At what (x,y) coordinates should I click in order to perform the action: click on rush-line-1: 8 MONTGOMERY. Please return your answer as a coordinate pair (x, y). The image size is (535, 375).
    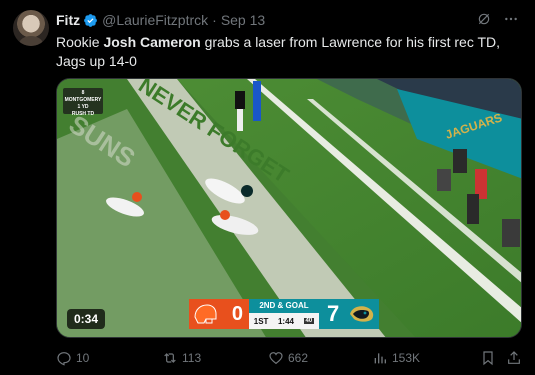
    Looking at the image, I should click on (83, 96).